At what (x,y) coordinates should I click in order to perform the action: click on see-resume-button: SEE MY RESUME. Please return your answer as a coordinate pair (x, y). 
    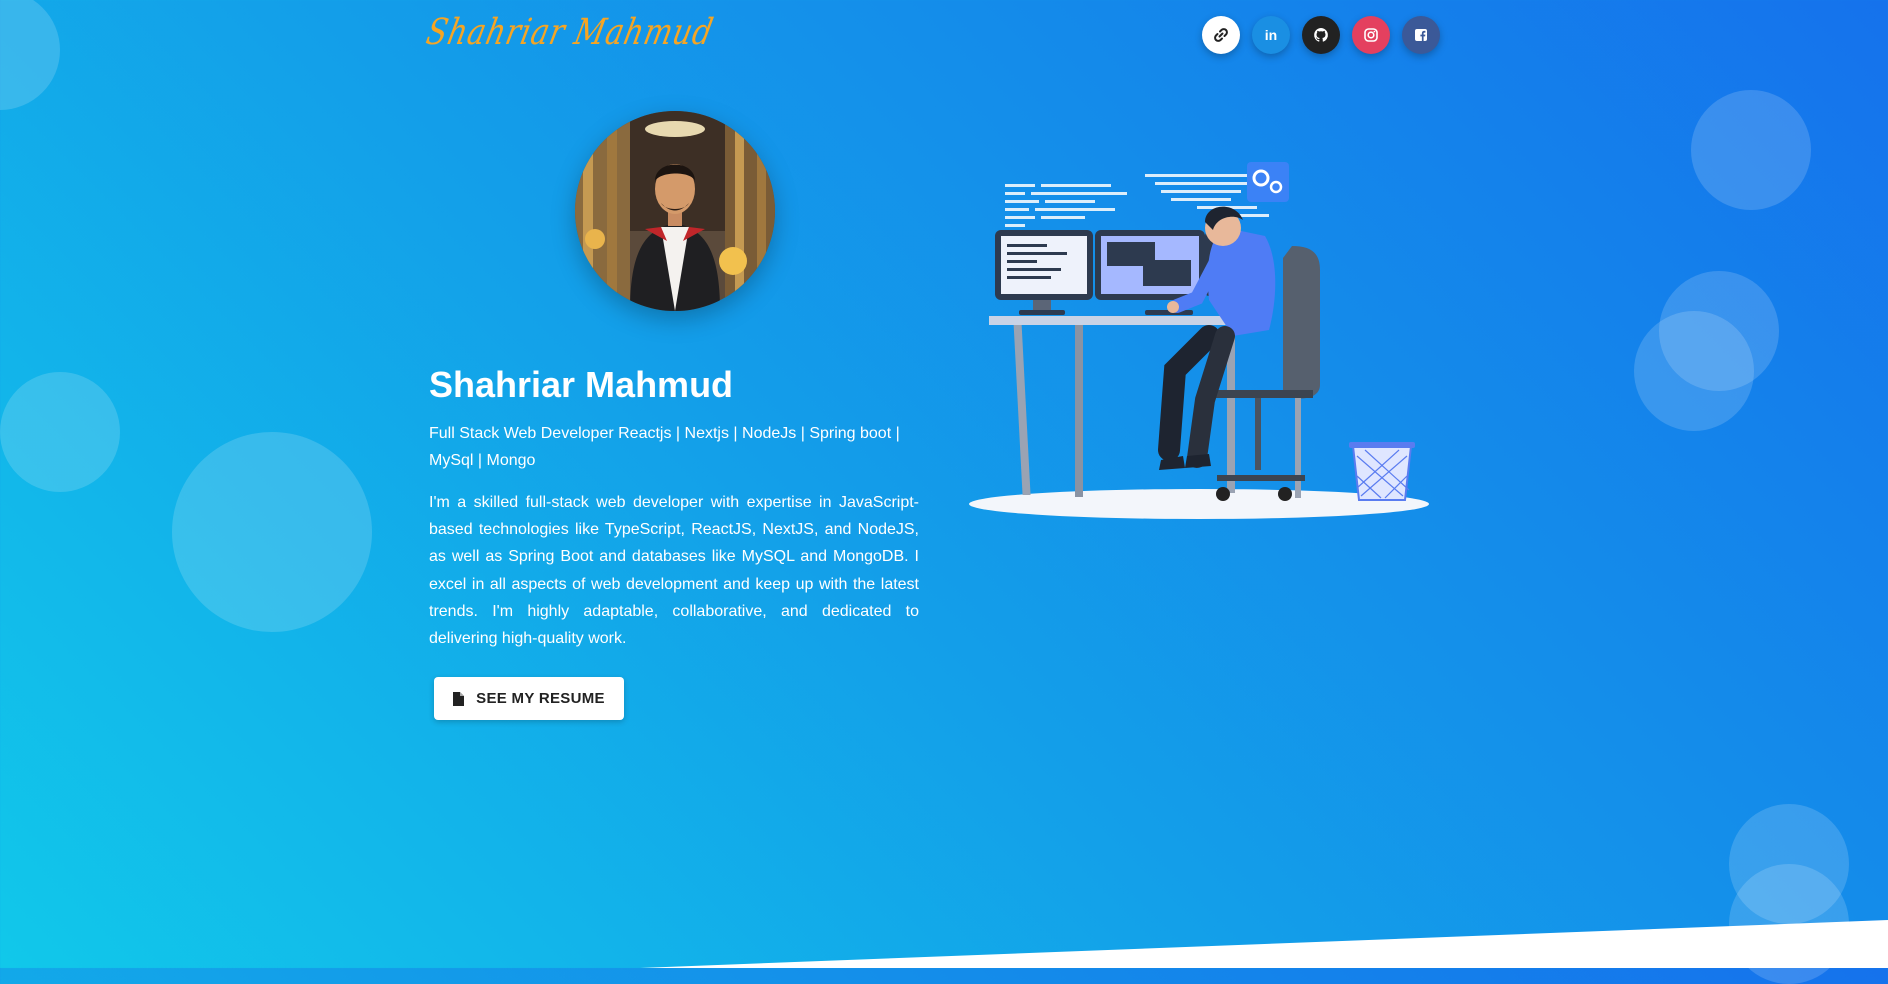
    Looking at the image, I should click on (529, 698).